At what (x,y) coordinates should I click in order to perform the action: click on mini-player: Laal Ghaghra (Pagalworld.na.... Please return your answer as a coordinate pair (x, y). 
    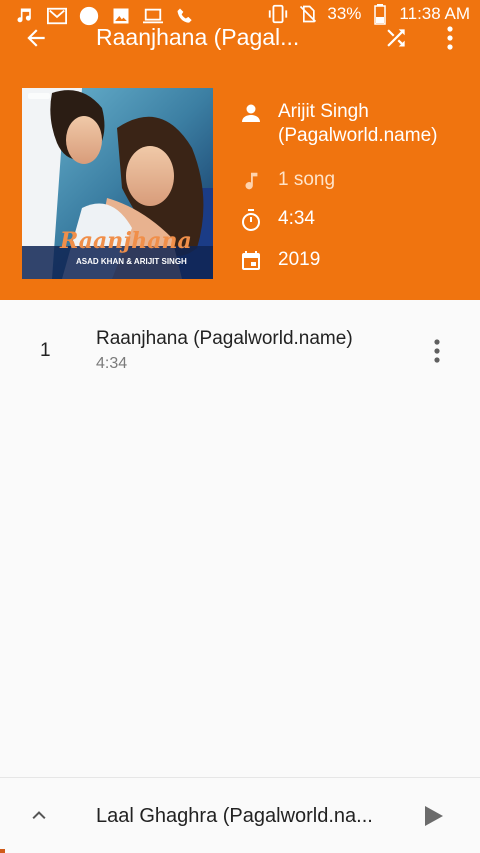
    Looking at the image, I should click on (240, 815).